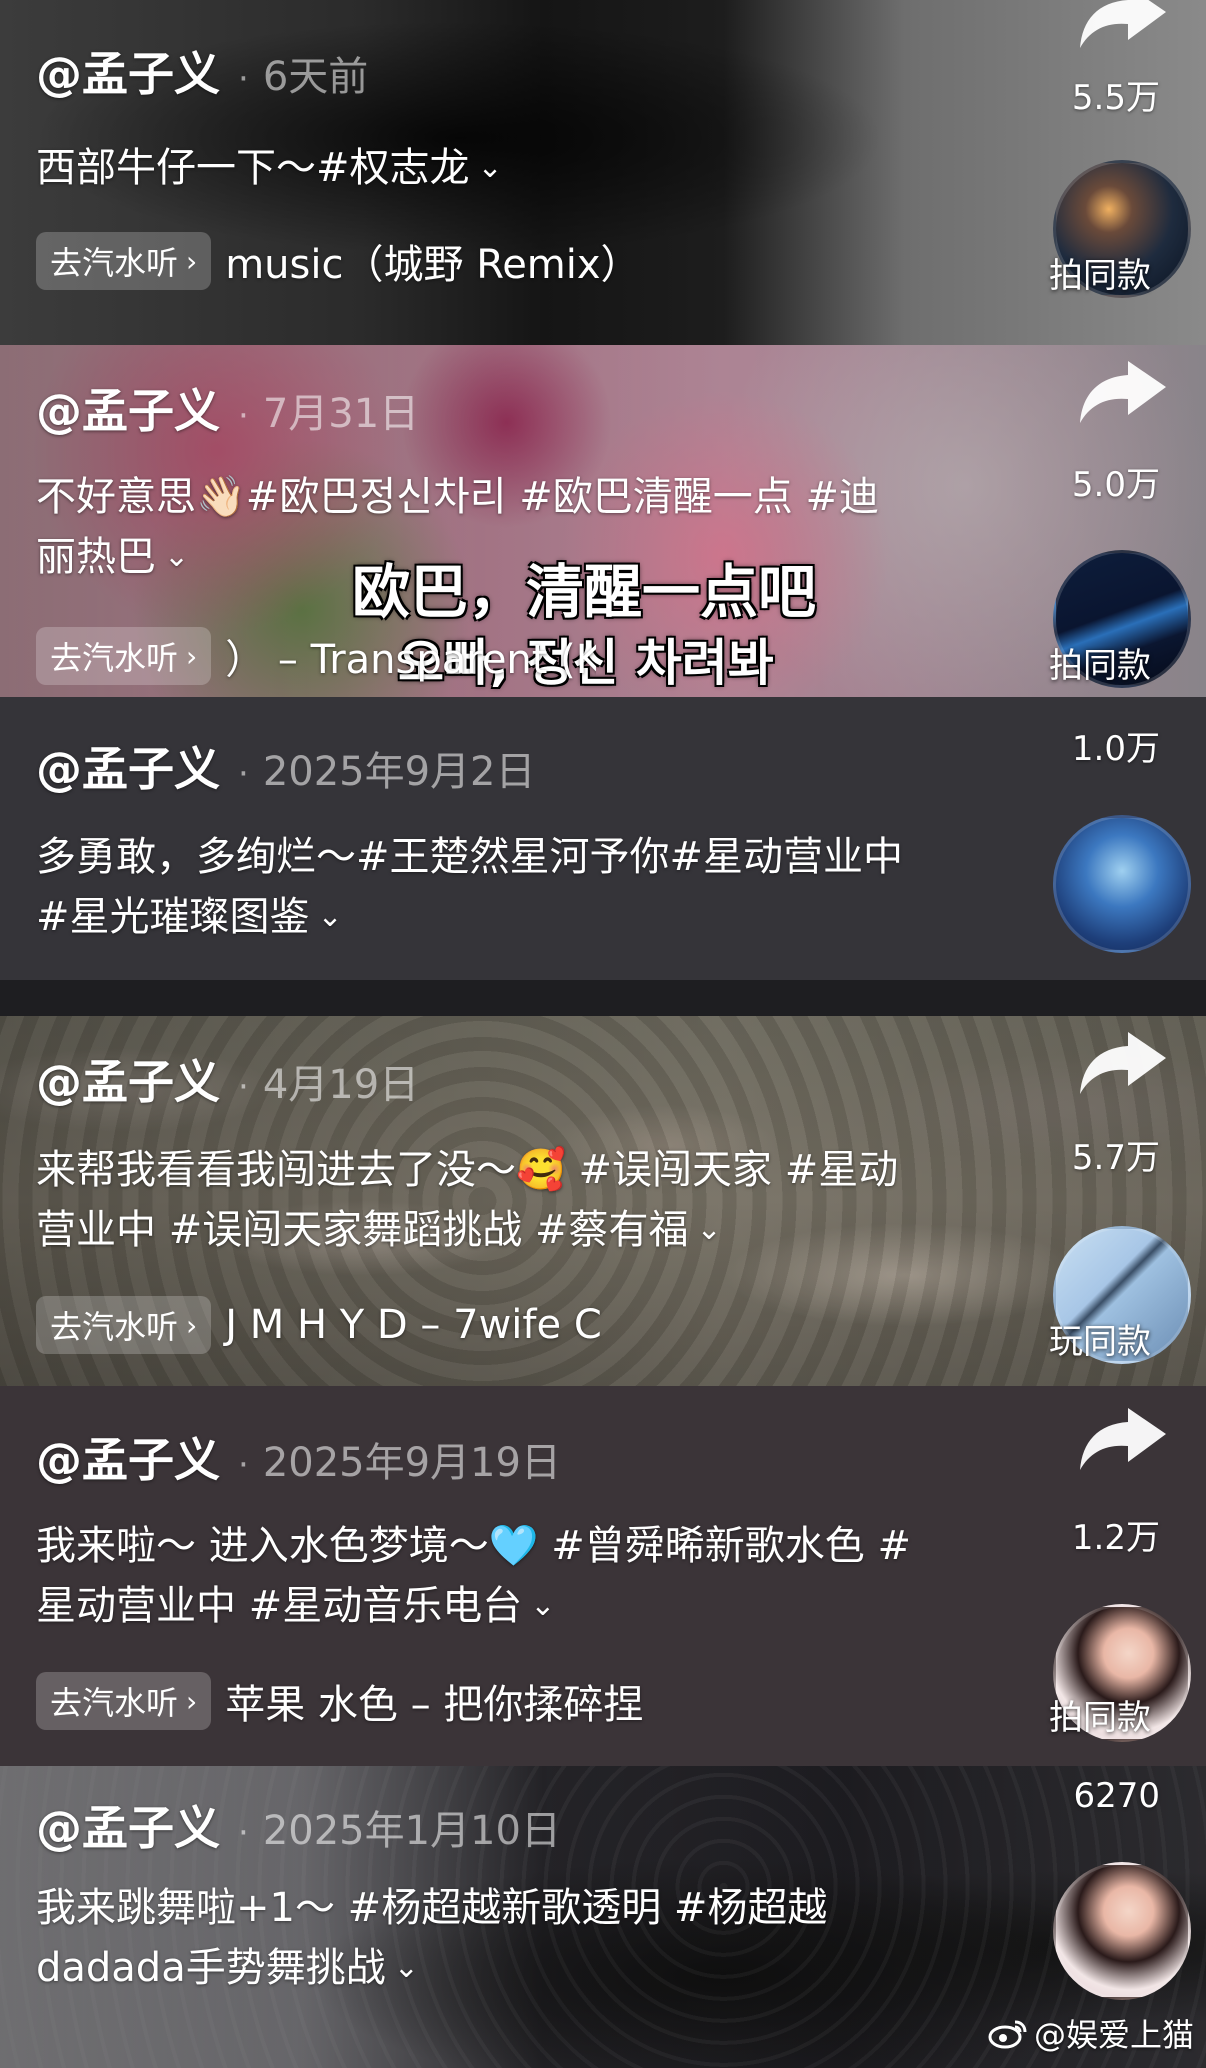 This screenshot has height=2068, width=1206. Describe the element at coordinates (1115, 1158) in the screenshot. I see `share-count: 5.7万` at that location.